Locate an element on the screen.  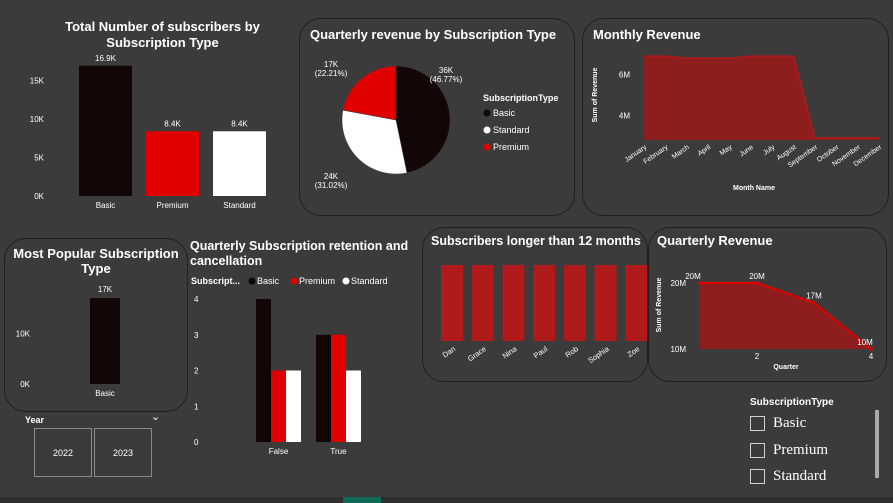
y-tick-label: 10M is located at coordinates (678, 349).